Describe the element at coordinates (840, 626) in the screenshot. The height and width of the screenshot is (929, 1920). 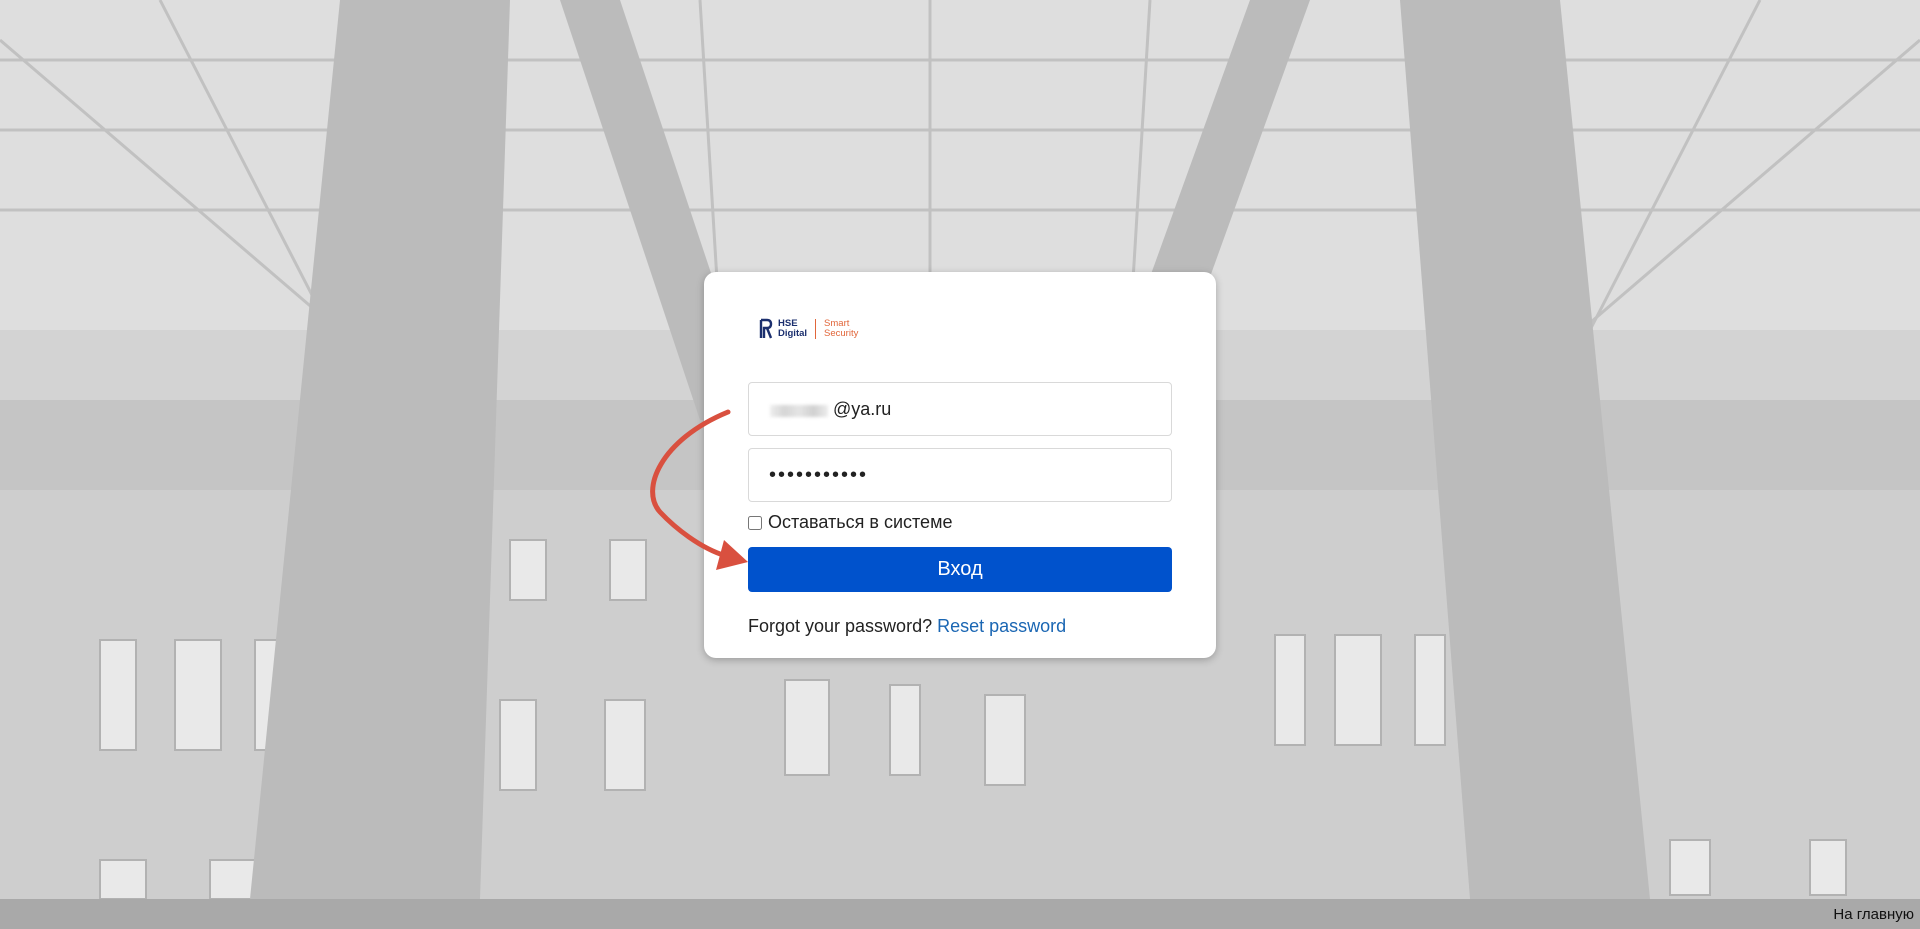
I see `forgot-password-text: Forgot your password?` at that location.